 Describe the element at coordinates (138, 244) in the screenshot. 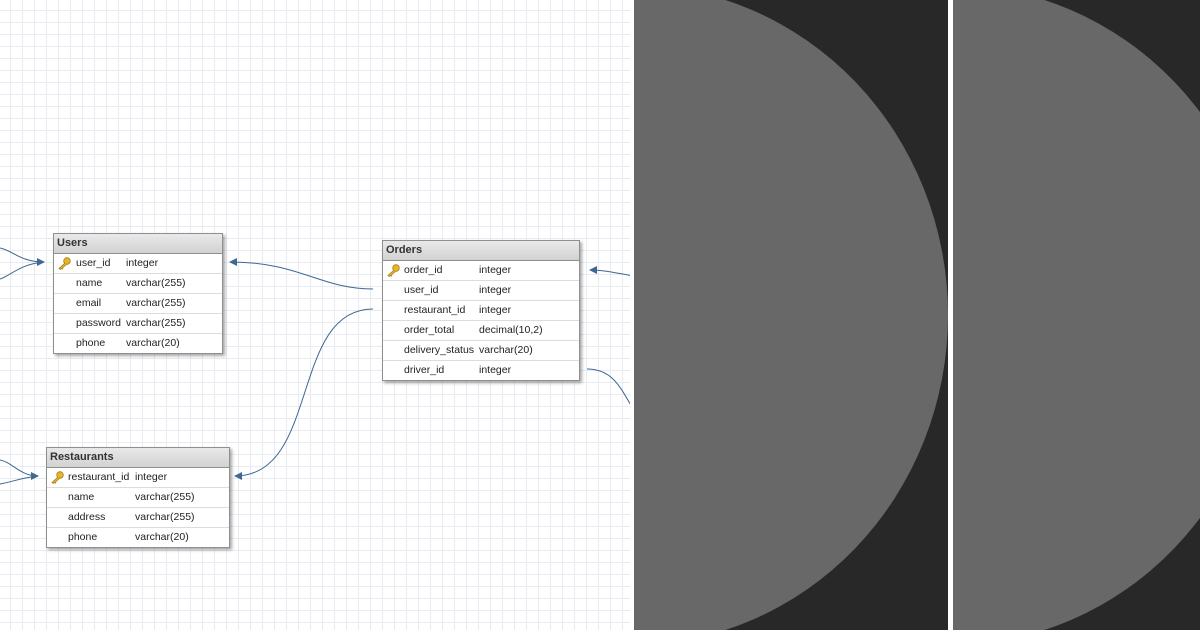

I see `table-title: Users` at that location.